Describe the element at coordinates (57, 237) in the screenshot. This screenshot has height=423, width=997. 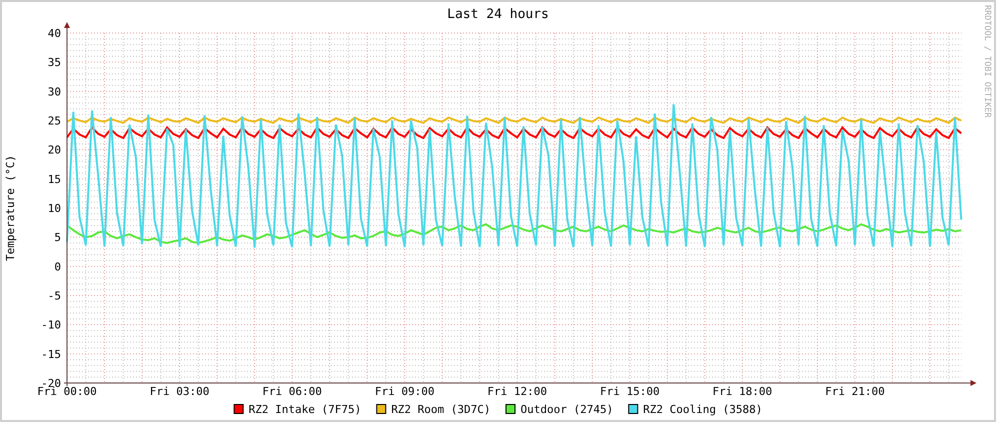
I see `y-tick-label: 5` at that location.